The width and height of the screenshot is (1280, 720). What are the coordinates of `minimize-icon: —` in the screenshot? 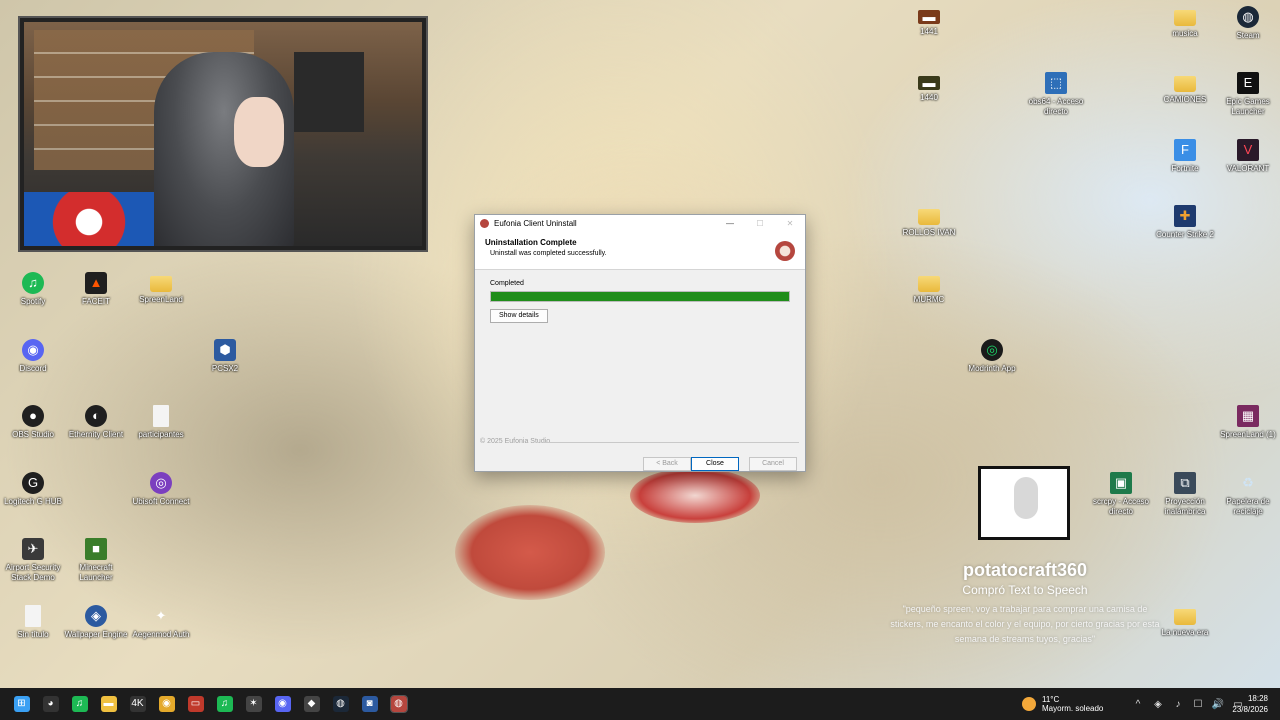 It's located at (730, 223).